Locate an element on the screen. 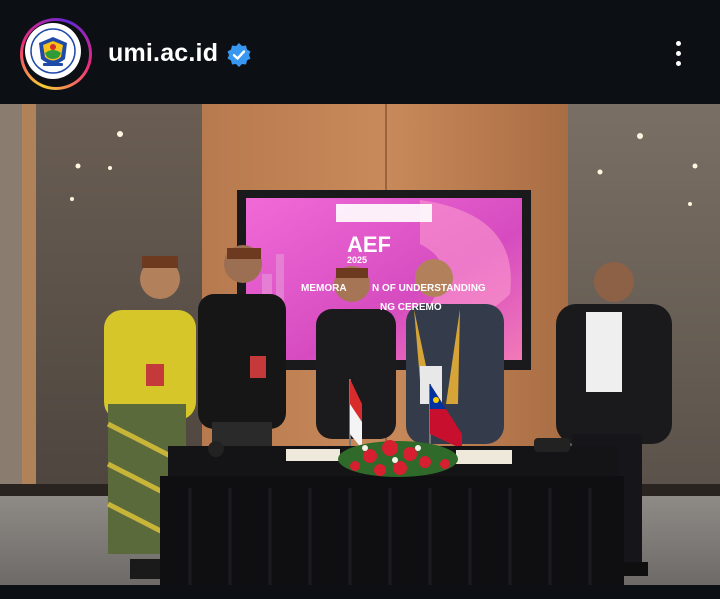 The height and width of the screenshot is (599, 720). more-options-icon is located at coordinates (679, 54).